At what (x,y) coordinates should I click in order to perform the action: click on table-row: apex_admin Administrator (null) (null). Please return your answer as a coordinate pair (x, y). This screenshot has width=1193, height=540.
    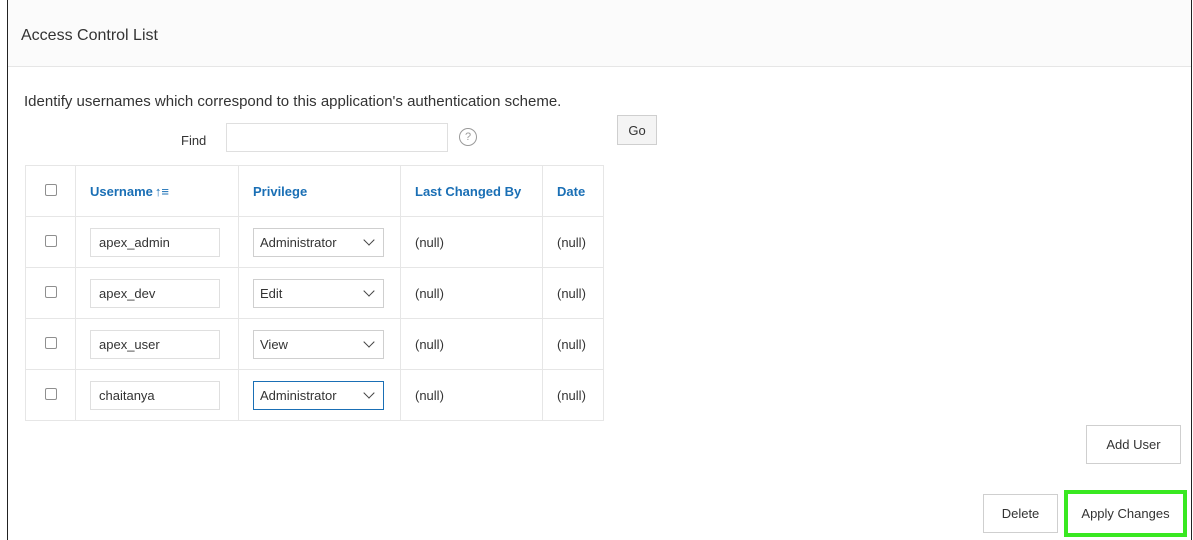
    Looking at the image, I should click on (314, 242).